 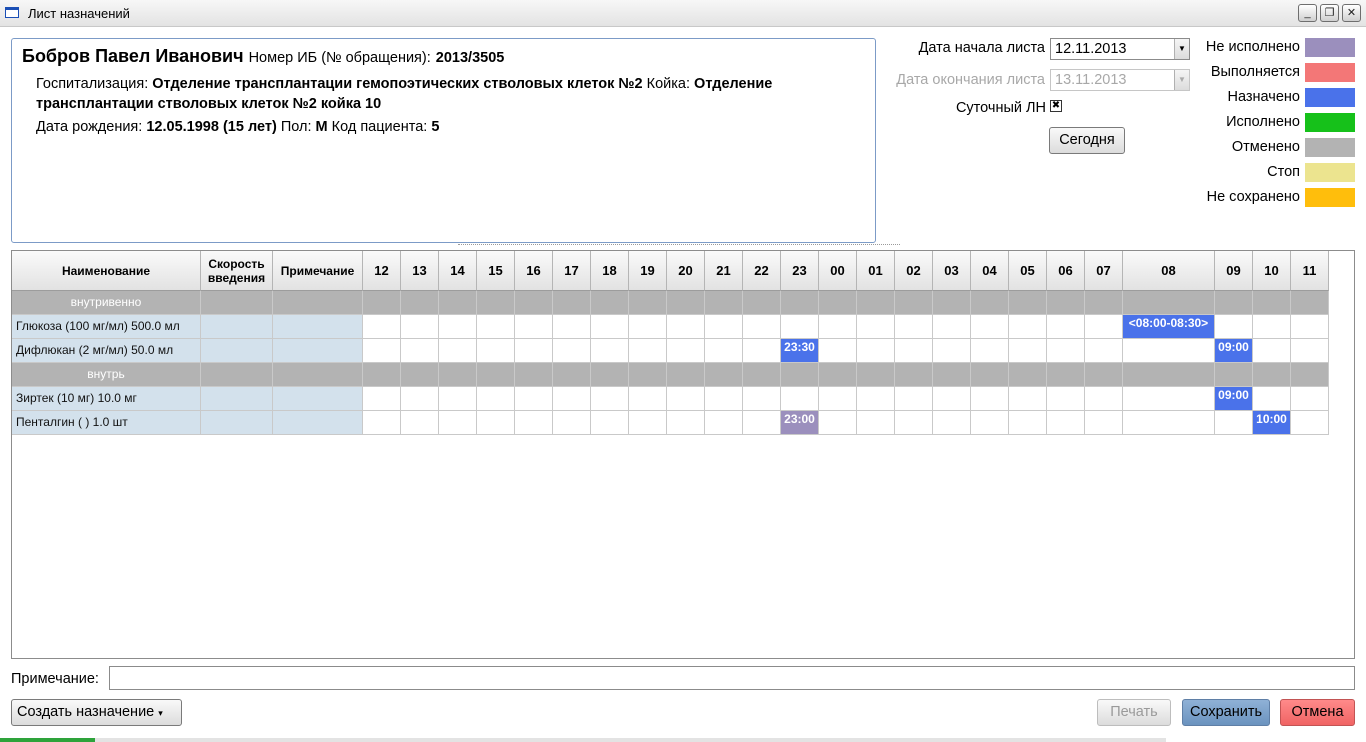 I want to click on column-header: 16, so click(x=534, y=271).